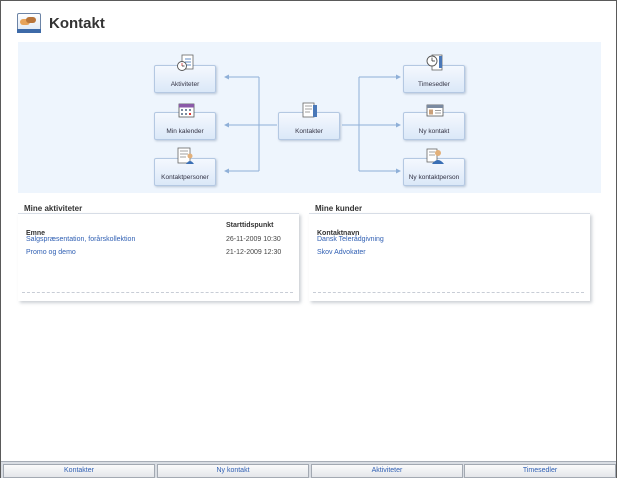 Image resolution: width=617 pixels, height=478 pixels. Describe the element at coordinates (434, 167) in the screenshot. I see `diagram-node-ny-kontaktperson: Ny kontaktperson` at that location.